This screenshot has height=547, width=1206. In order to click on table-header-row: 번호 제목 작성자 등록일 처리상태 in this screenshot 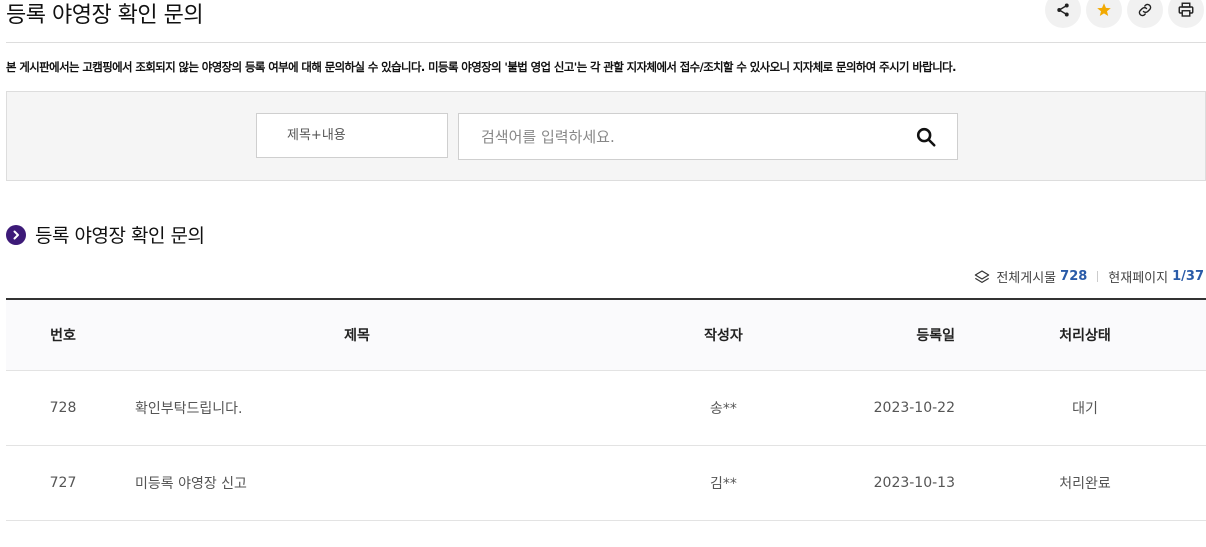, I will do `click(606, 335)`.